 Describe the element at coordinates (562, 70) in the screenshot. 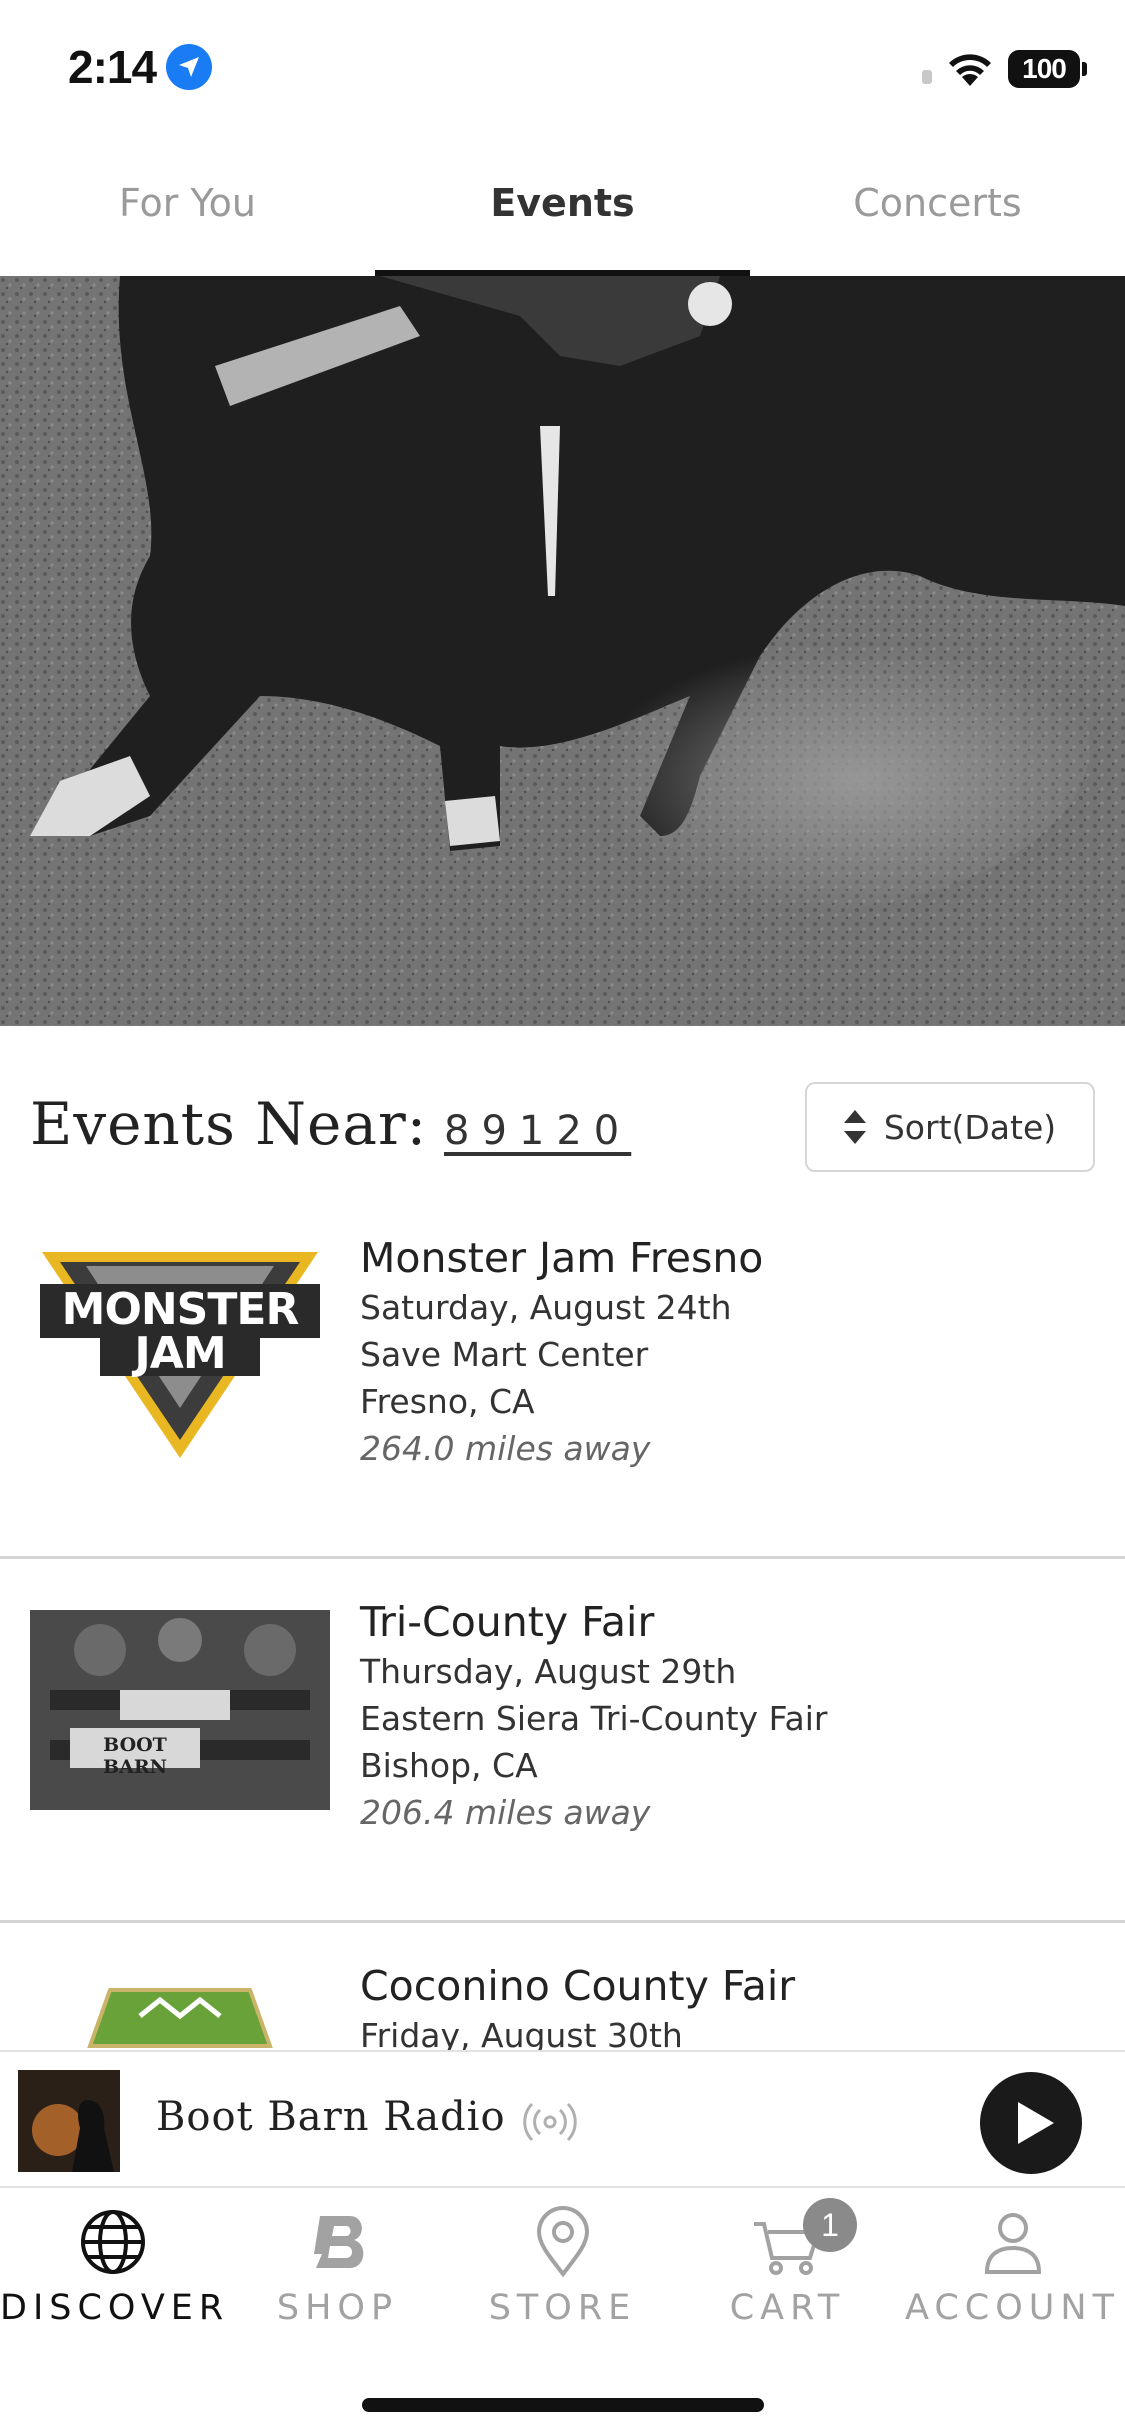

I see `status-bar: 2:14 100` at that location.